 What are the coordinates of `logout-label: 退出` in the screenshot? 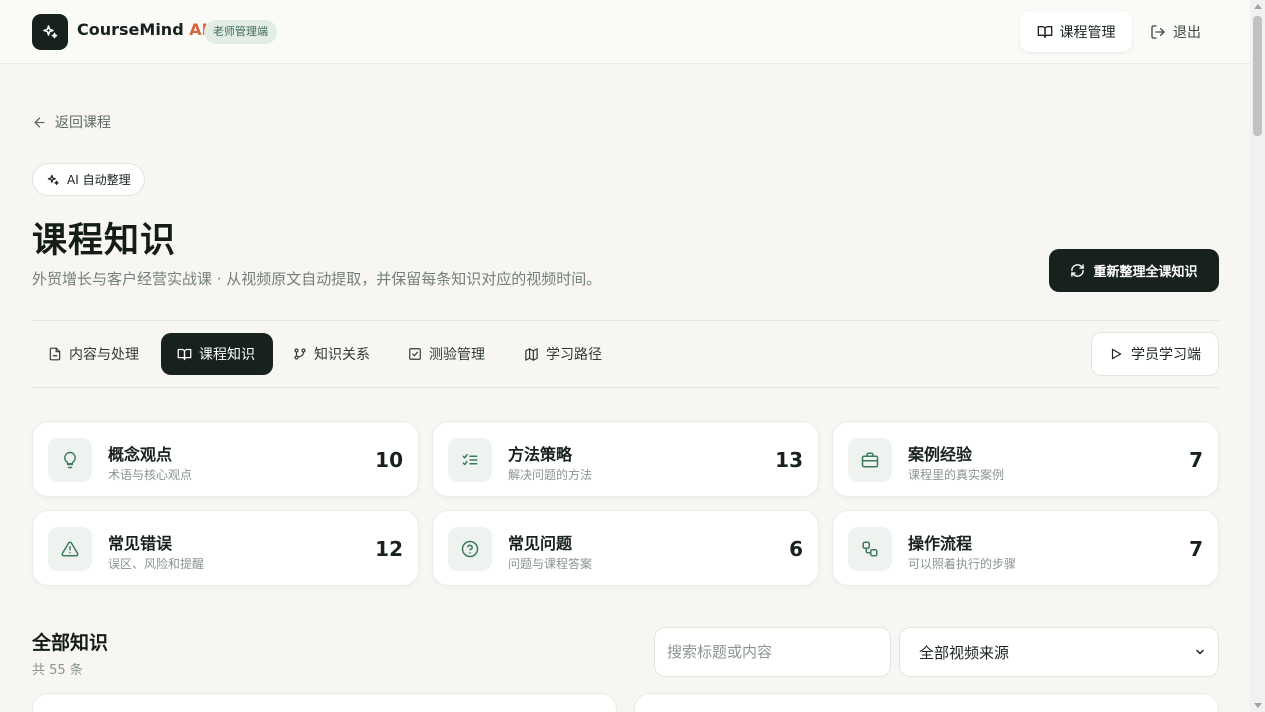 It's located at (1187, 32).